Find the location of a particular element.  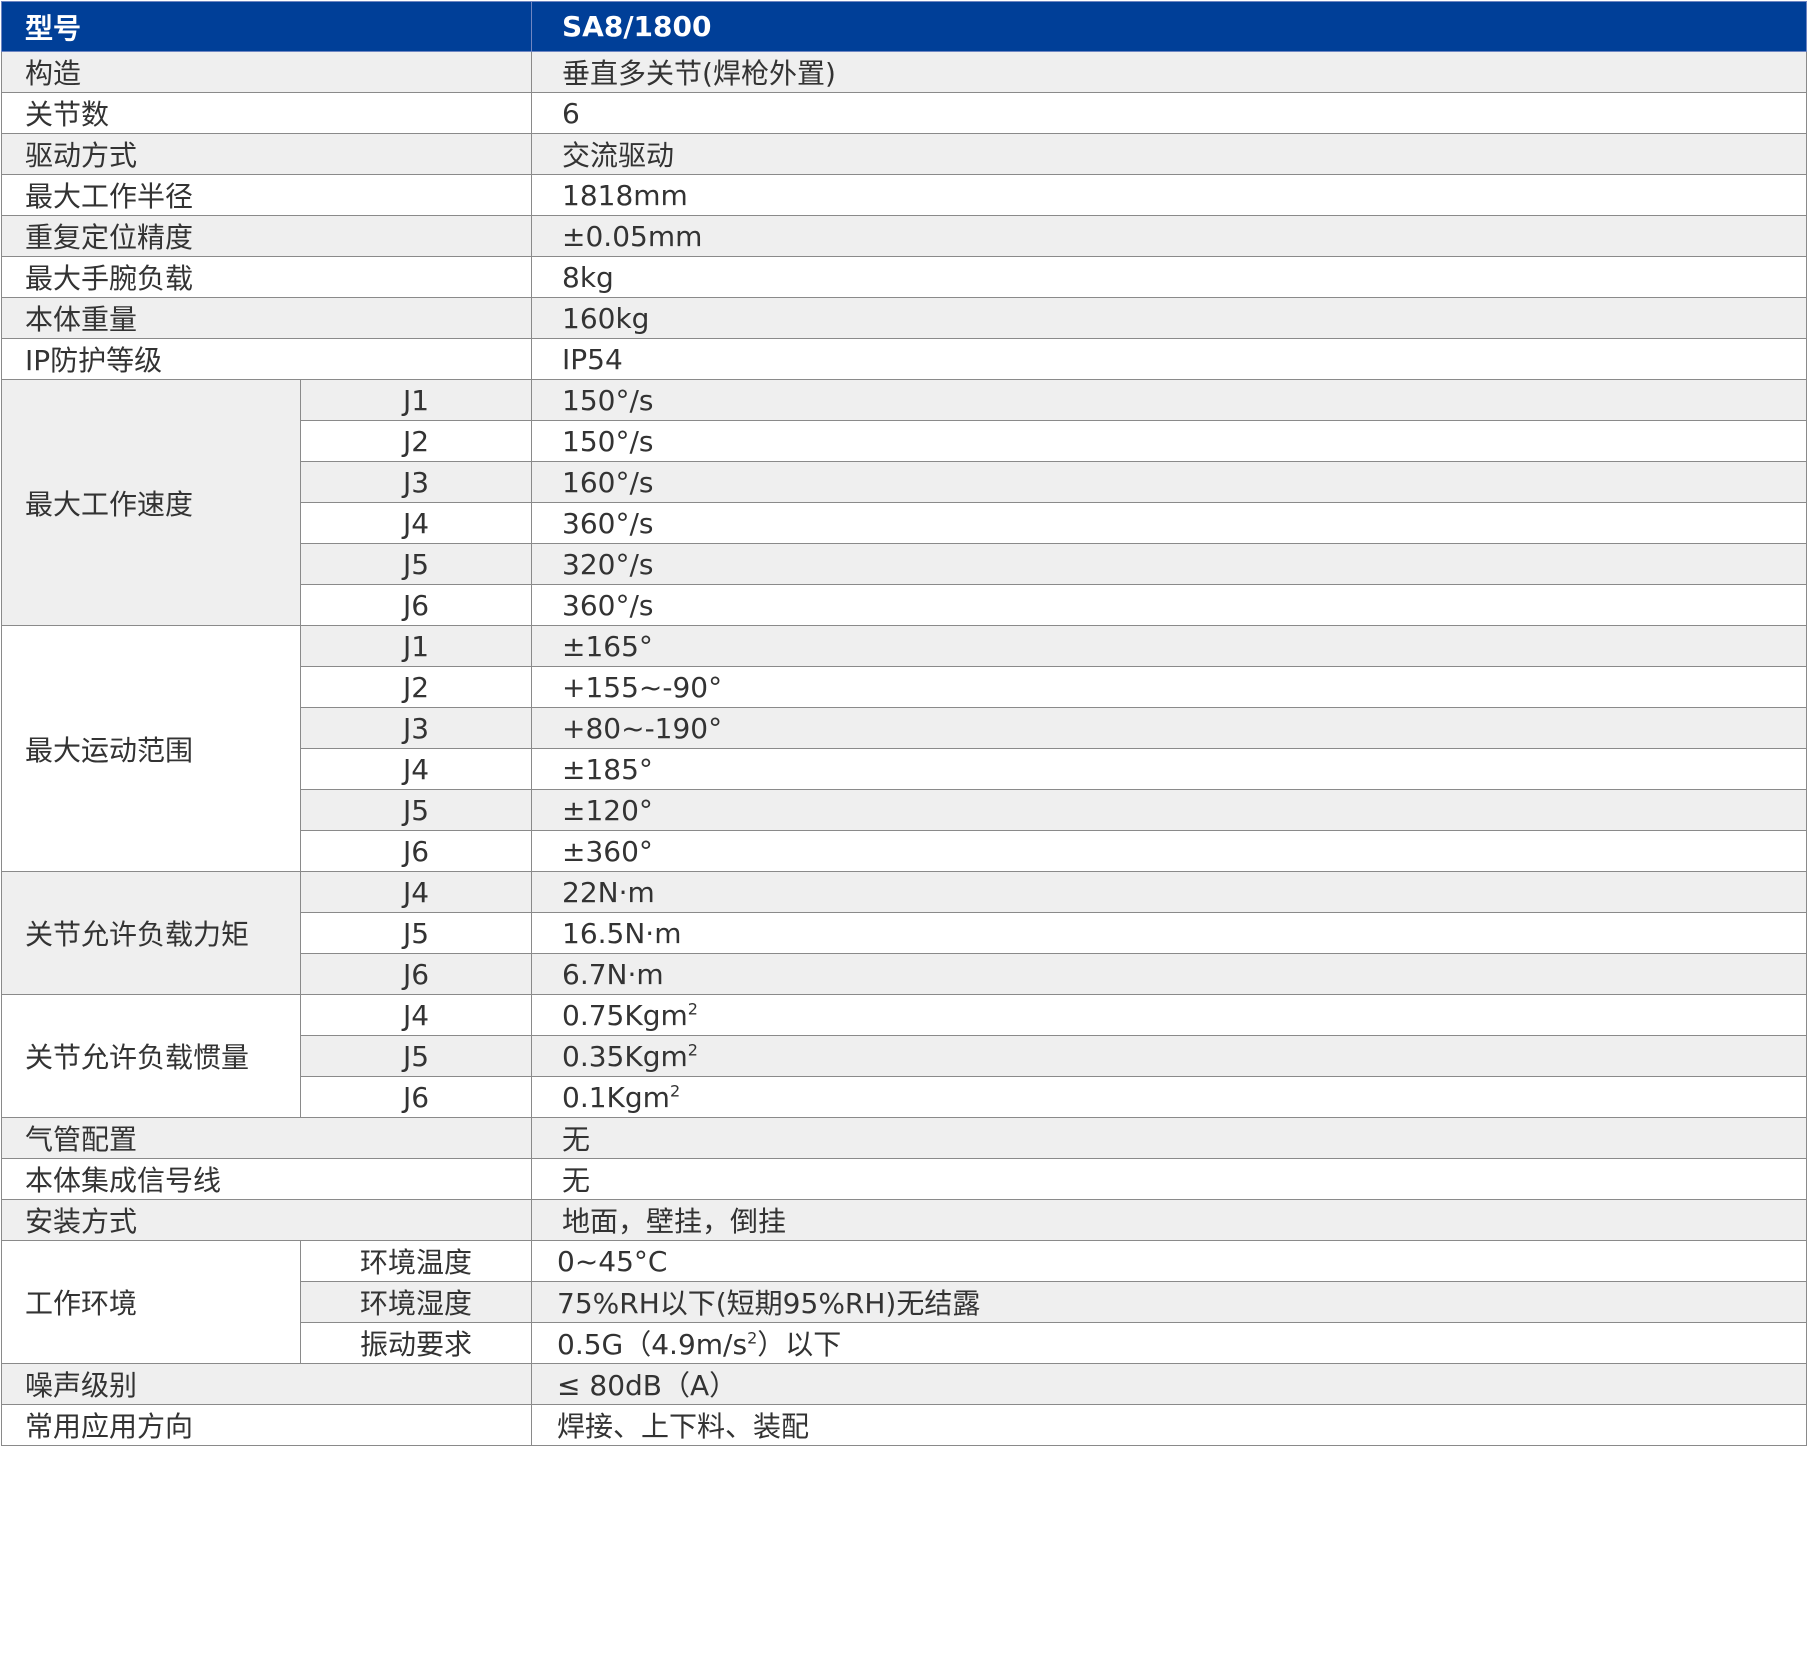

spec-label: 本体重量 is located at coordinates (266, 318).